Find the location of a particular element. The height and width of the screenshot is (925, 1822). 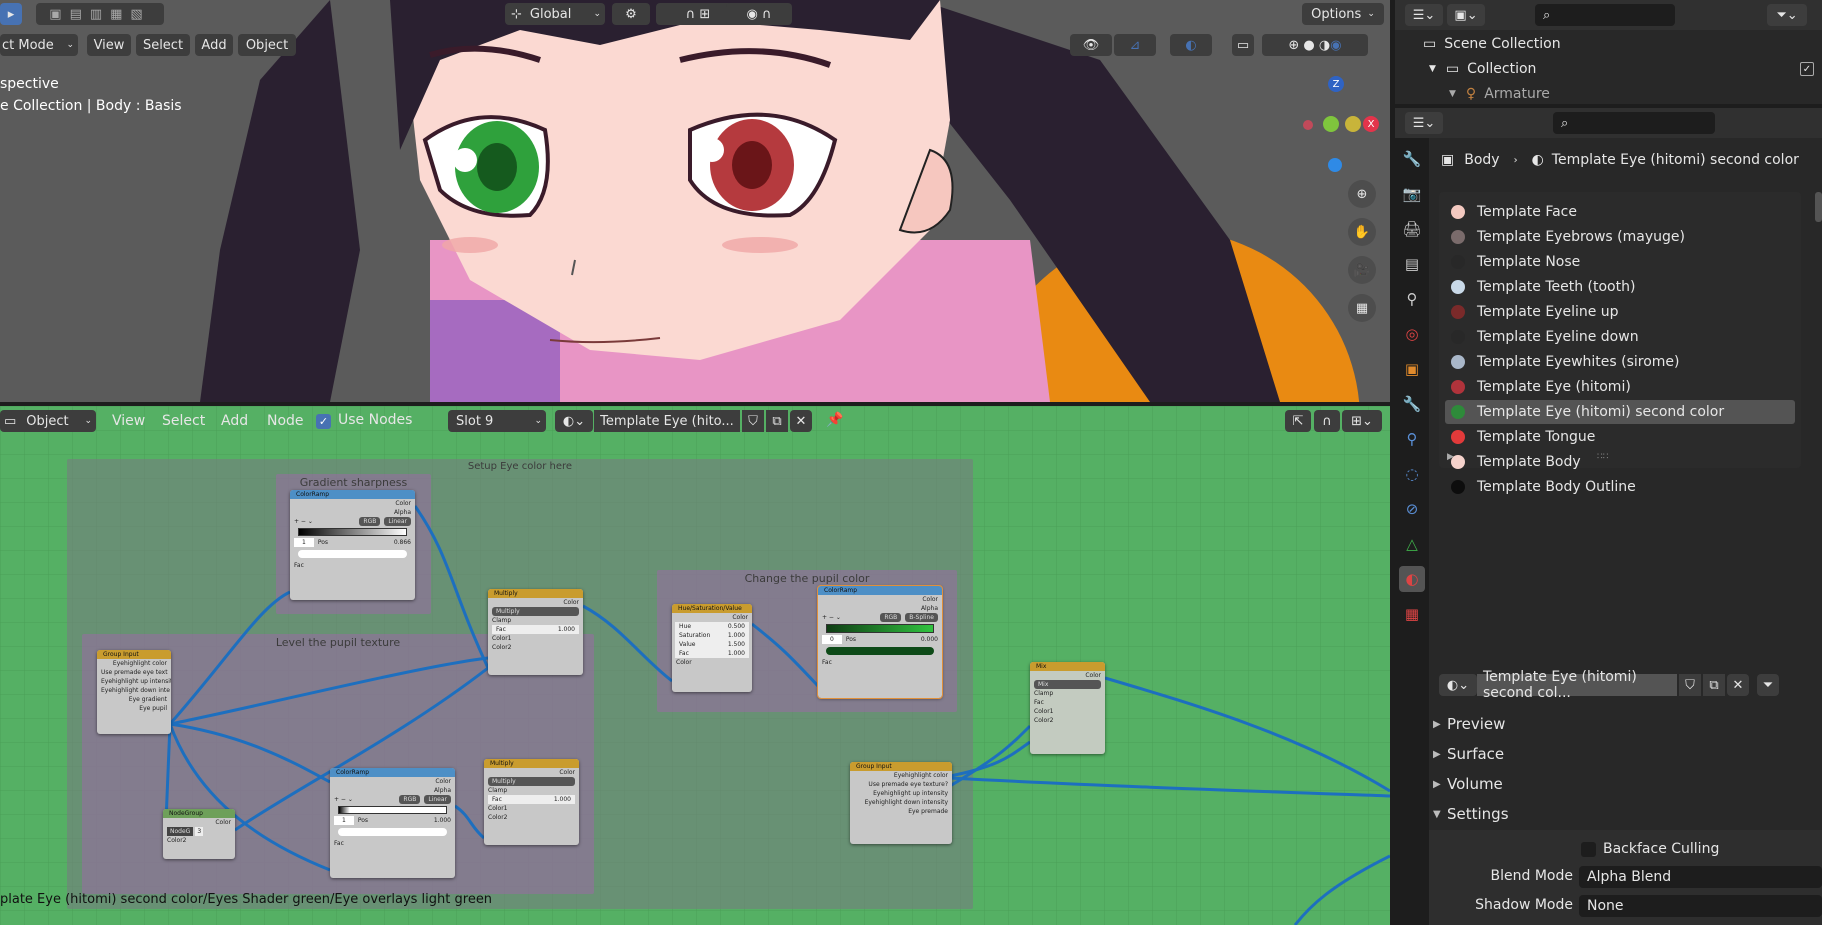

collection-checkbox: ✓ is located at coordinates (1807, 69).